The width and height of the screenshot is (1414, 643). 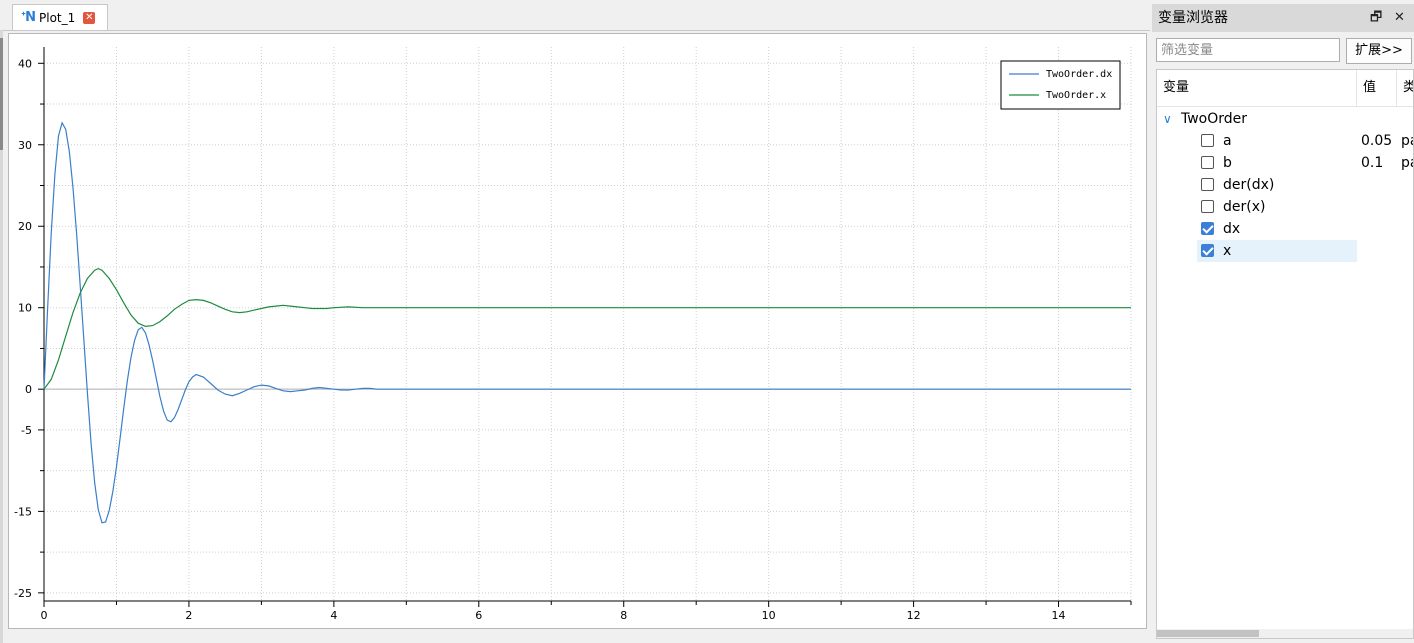 What do you see at coordinates (44, 615) in the screenshot?
I see `x-tick-label: 0` at bounding box center [44, 615].